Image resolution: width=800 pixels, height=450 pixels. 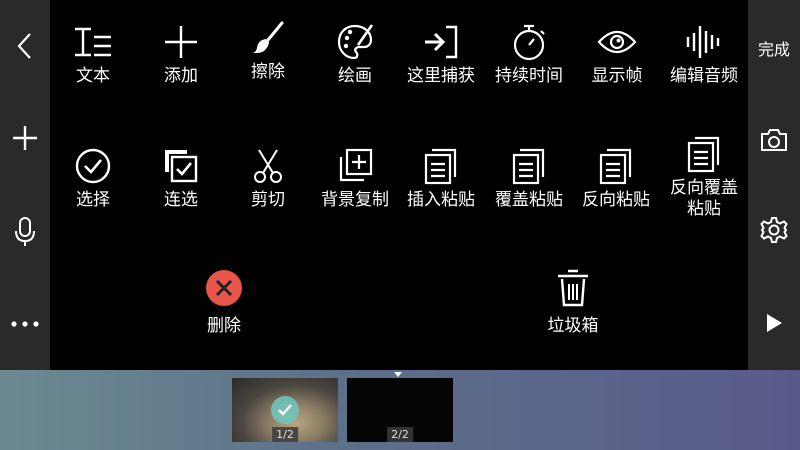 What do you see at coordinates (703, 42) in the screenshot?
I see `audio-wave-icon` at bounding box center [703, 42].